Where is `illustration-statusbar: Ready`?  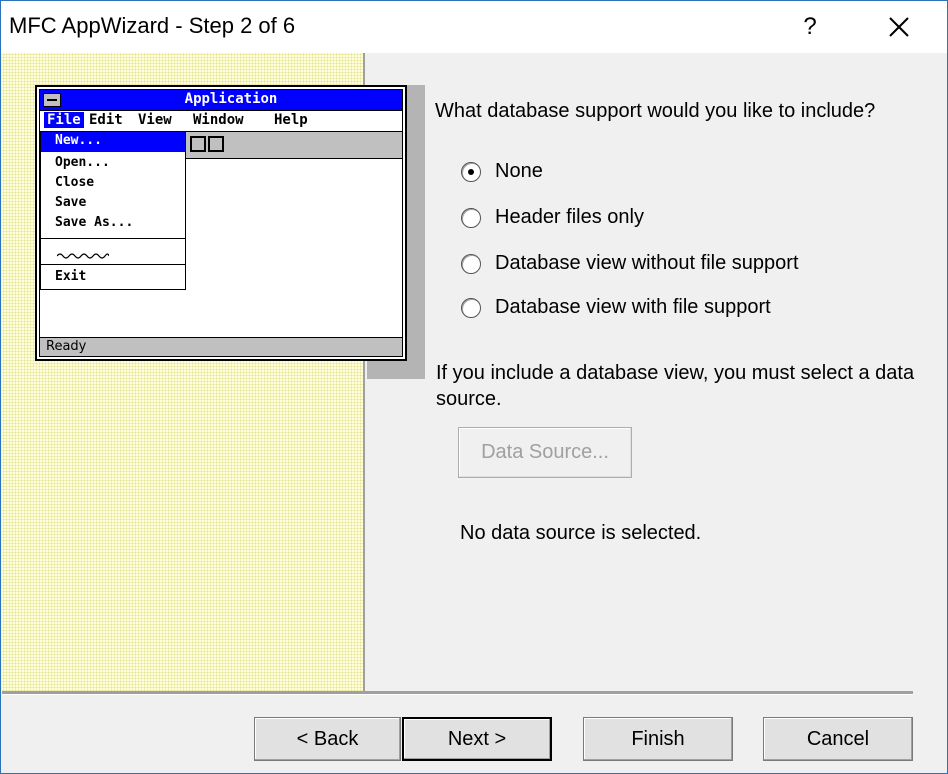 illustration-statusbar: Ready is located at coordinates (221, 346).